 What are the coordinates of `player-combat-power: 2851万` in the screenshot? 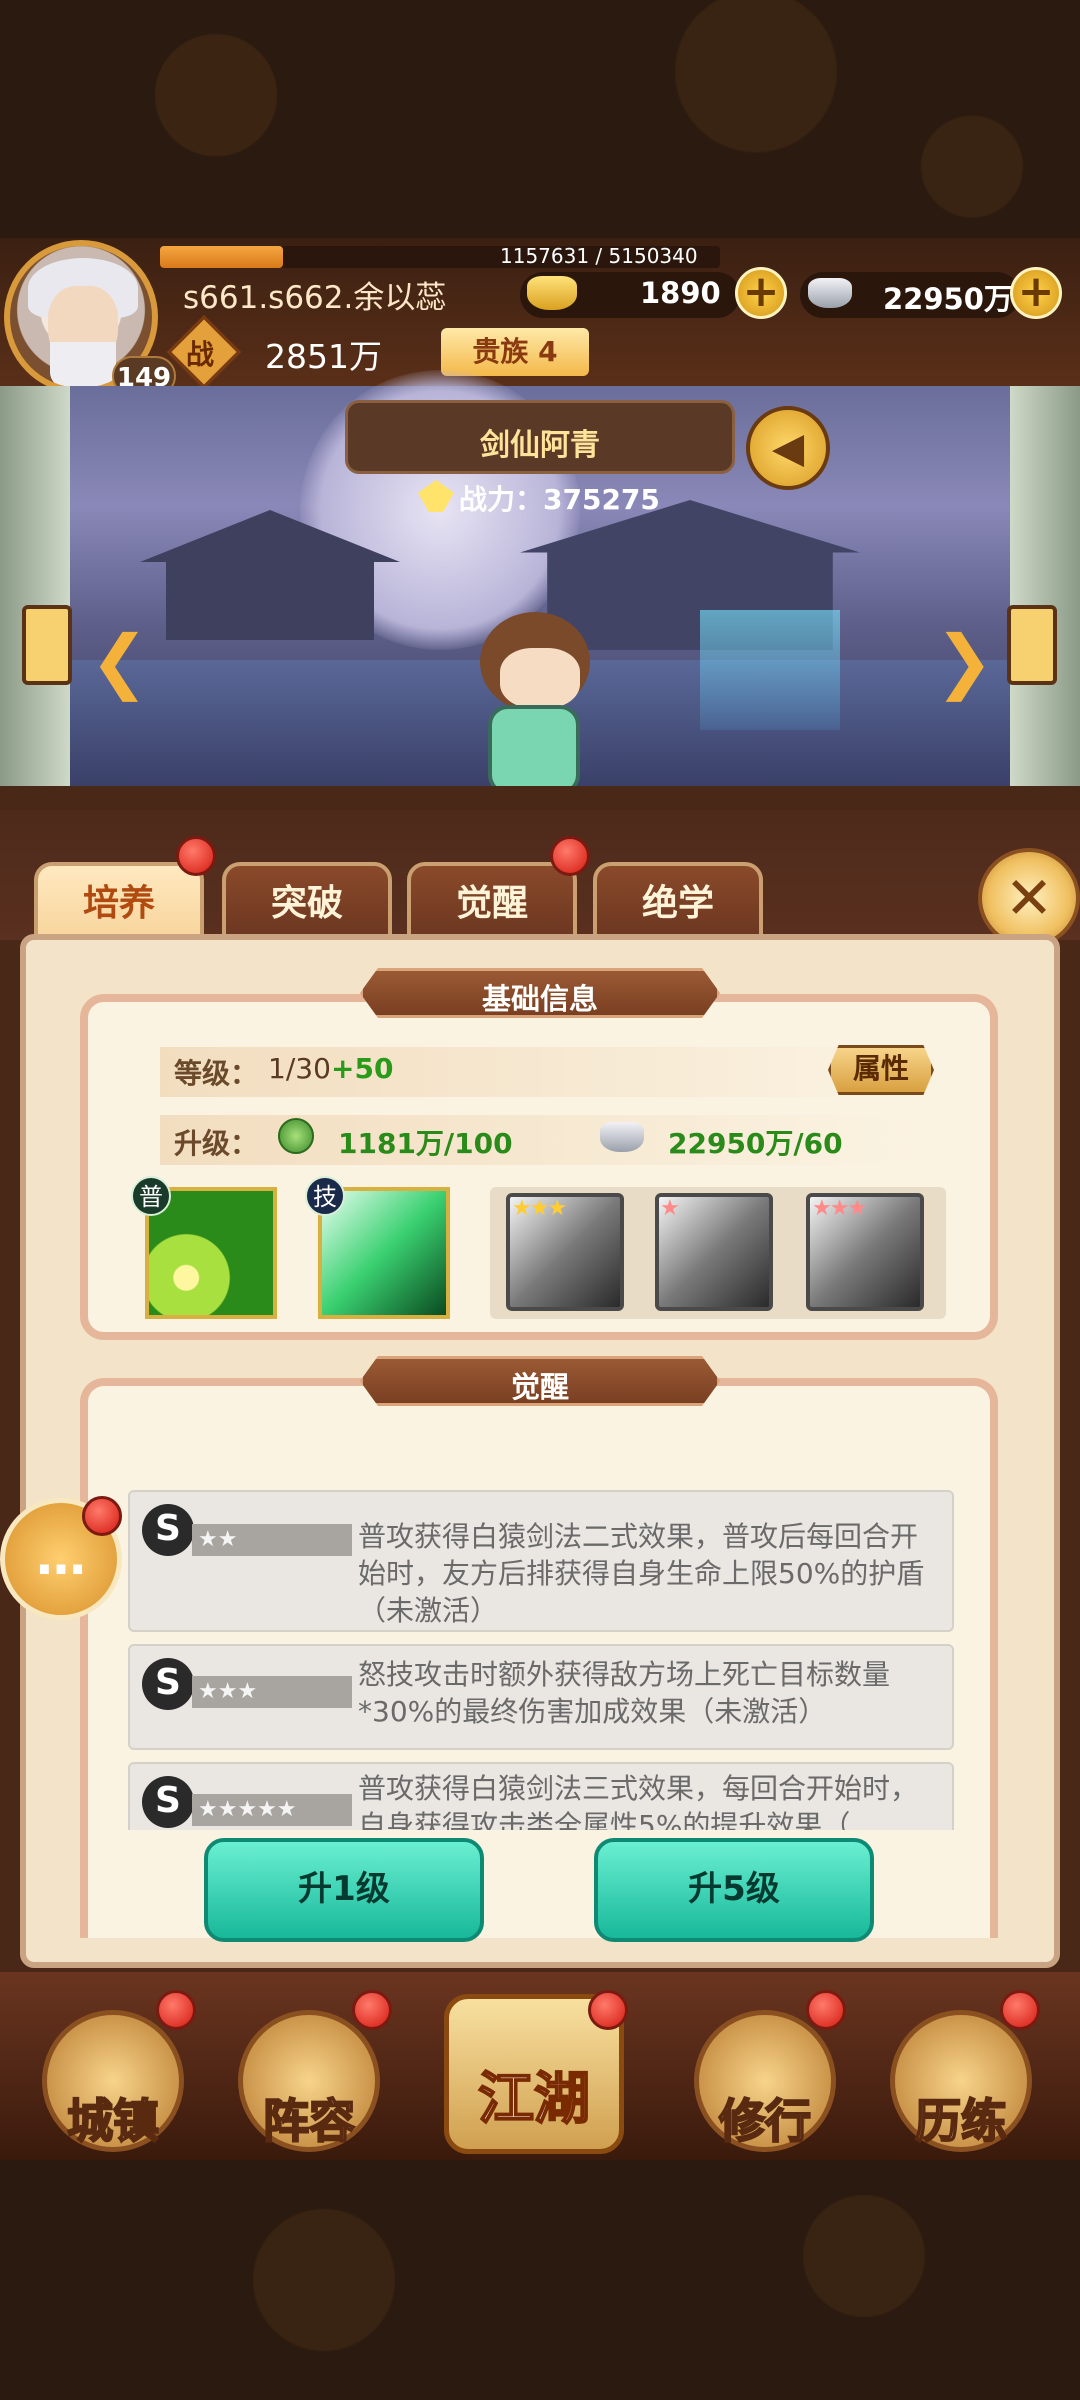 It's located at (323, 356).